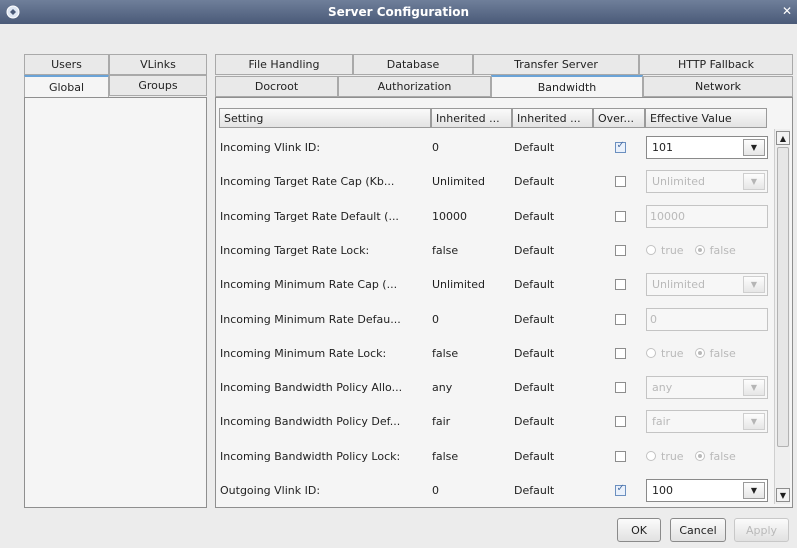 The height and width of the screenshot is (548, 797). What do you see at coordinates (707, 421) in the screenshot?
I see `effective-value-combo: fair ▼` at bounding box center [707, 421].